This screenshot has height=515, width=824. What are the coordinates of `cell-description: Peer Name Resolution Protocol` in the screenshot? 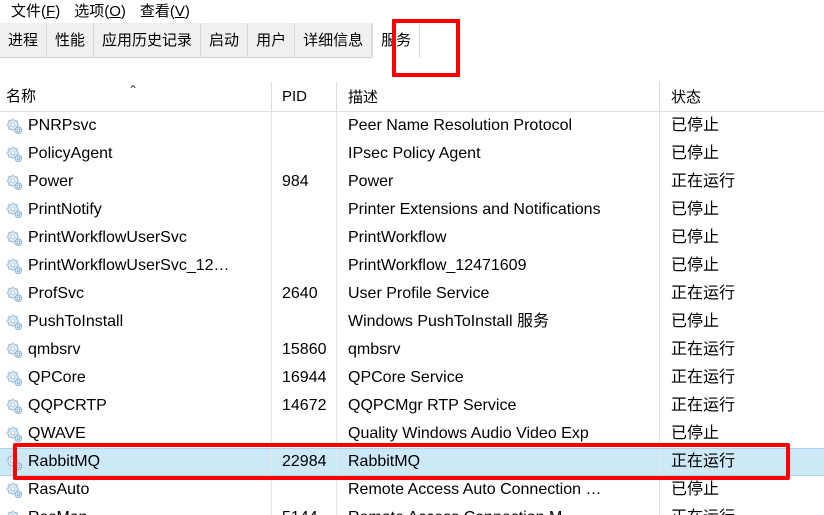 It's located at (497, 126).